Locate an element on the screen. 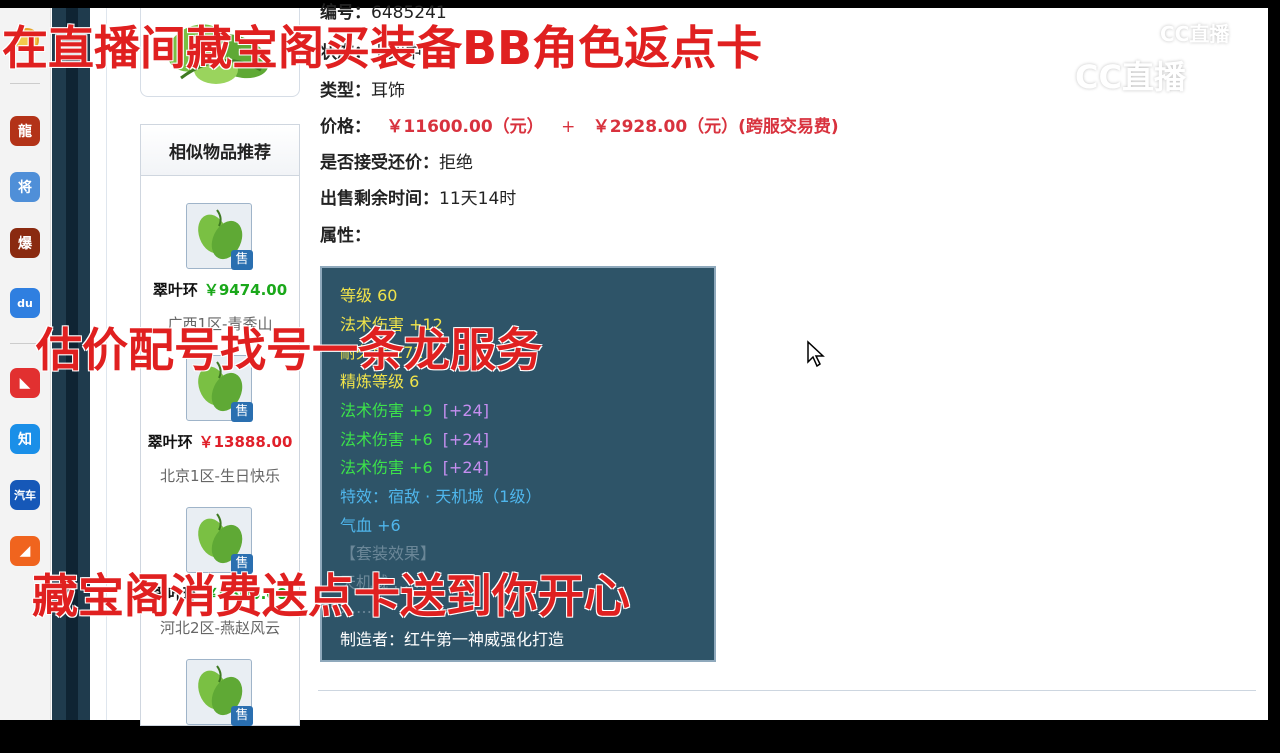 The width and height of the screenshot is (1280, 753). counter-label: 是否接受还价： is located at coordinates (379, 163).